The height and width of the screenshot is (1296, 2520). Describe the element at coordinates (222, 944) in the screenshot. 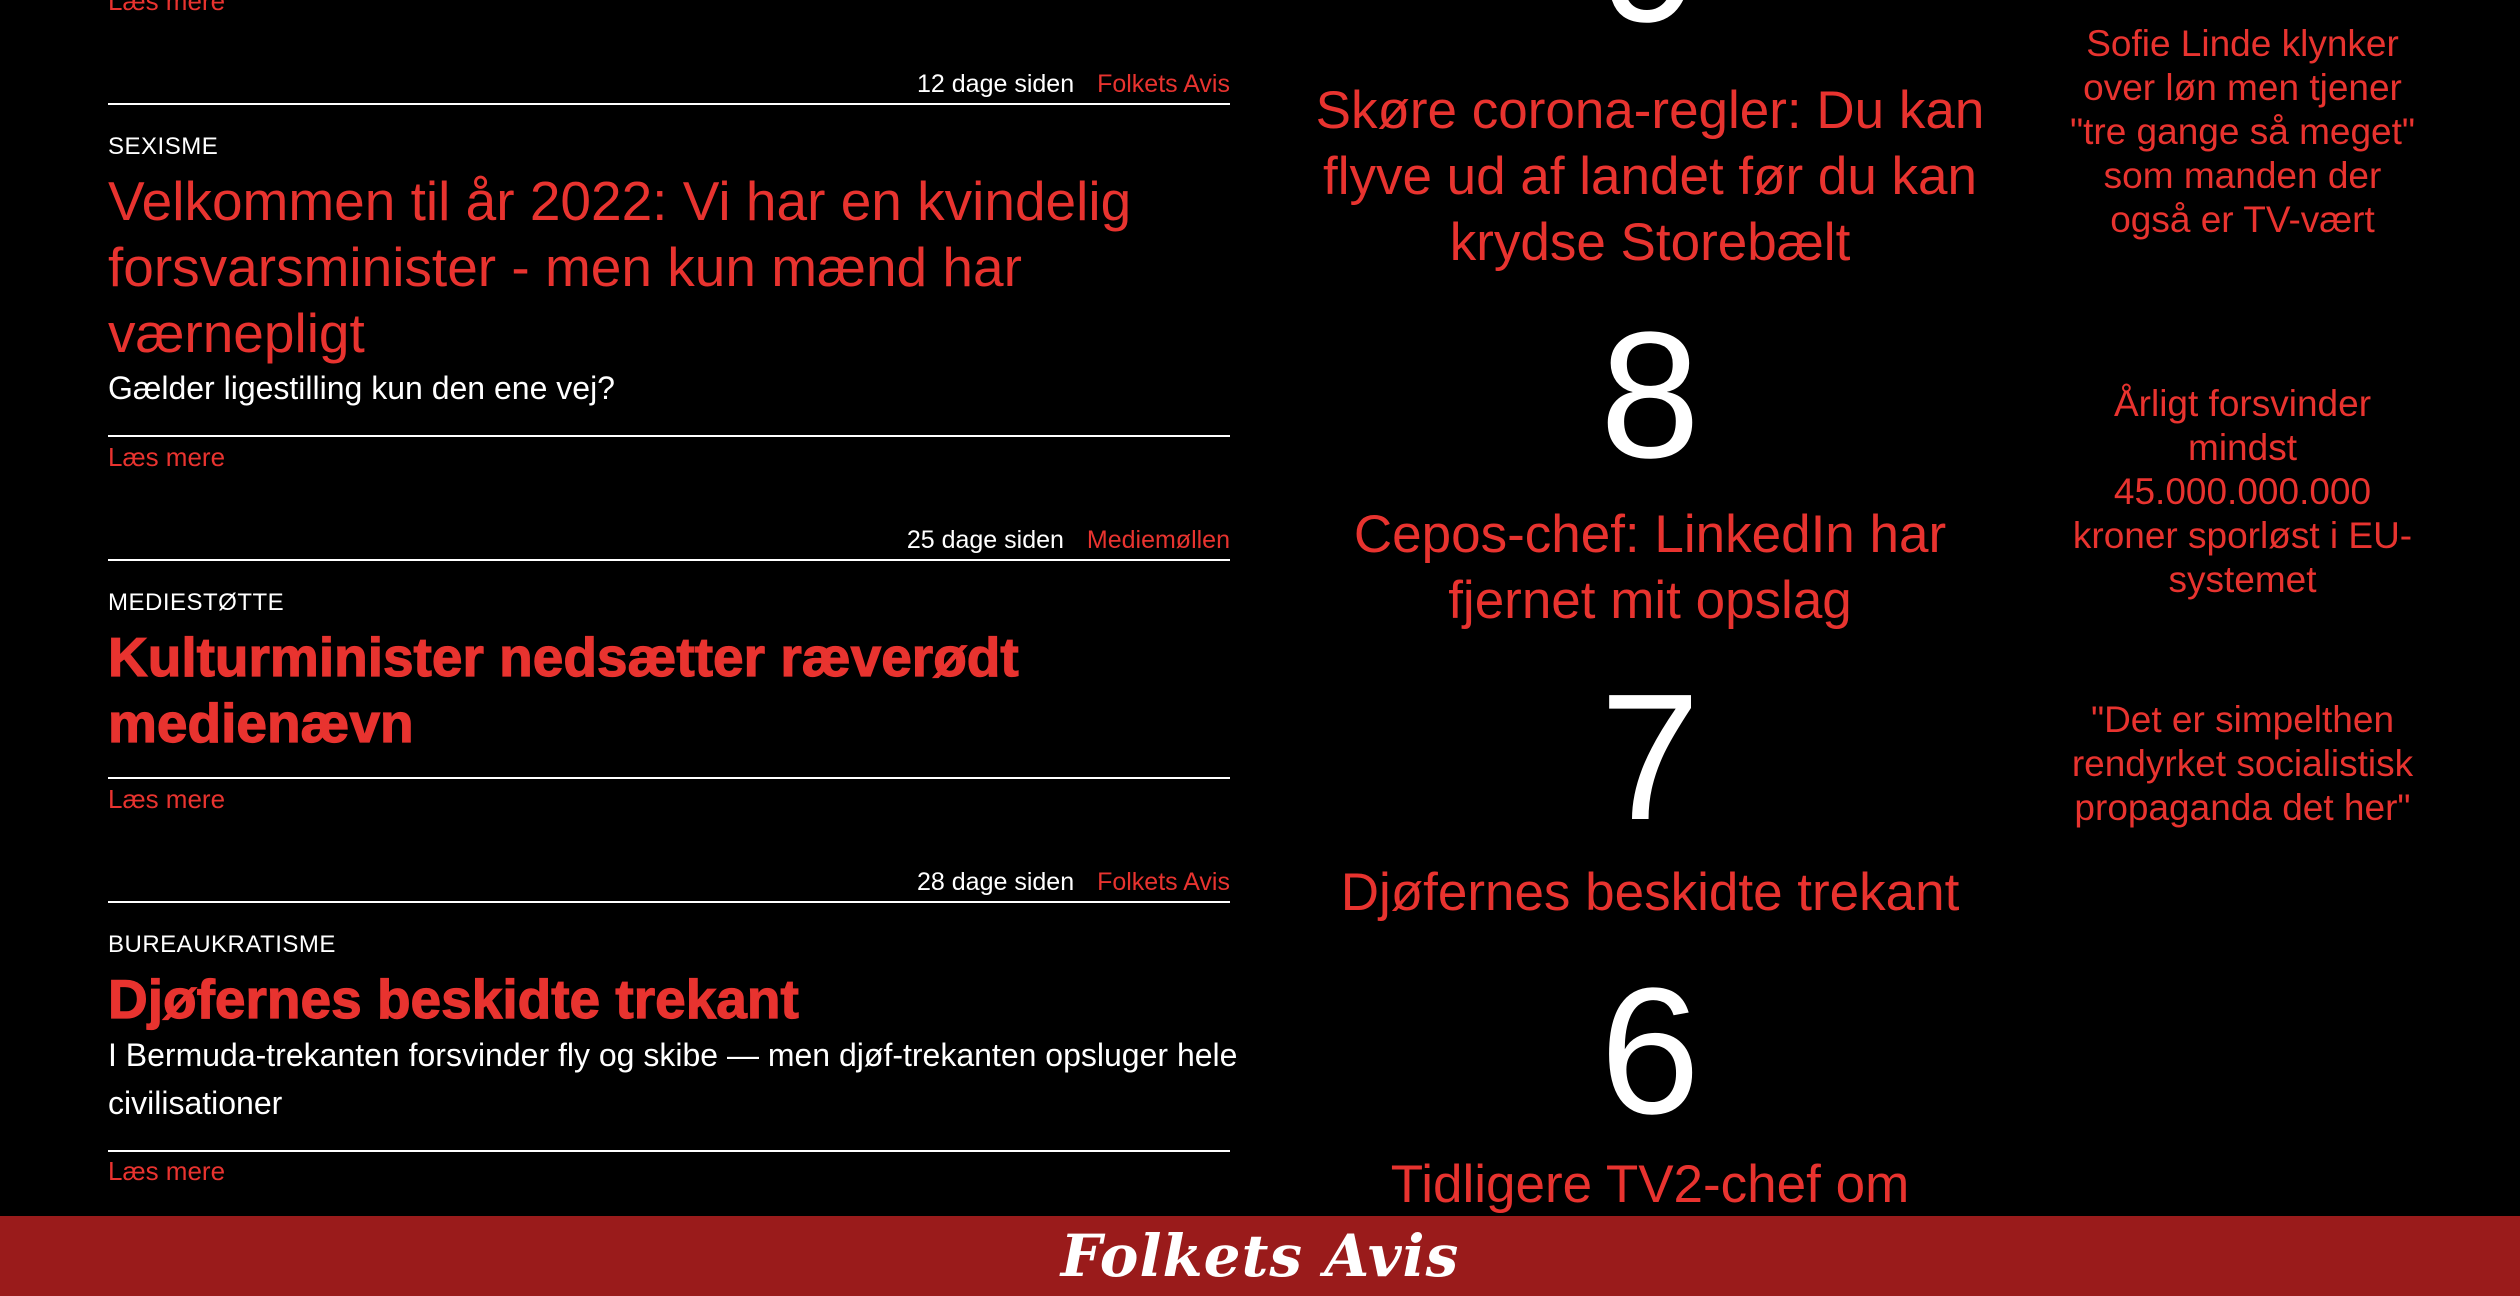

I see `article-category: BUREAUKRATISME` at that location.